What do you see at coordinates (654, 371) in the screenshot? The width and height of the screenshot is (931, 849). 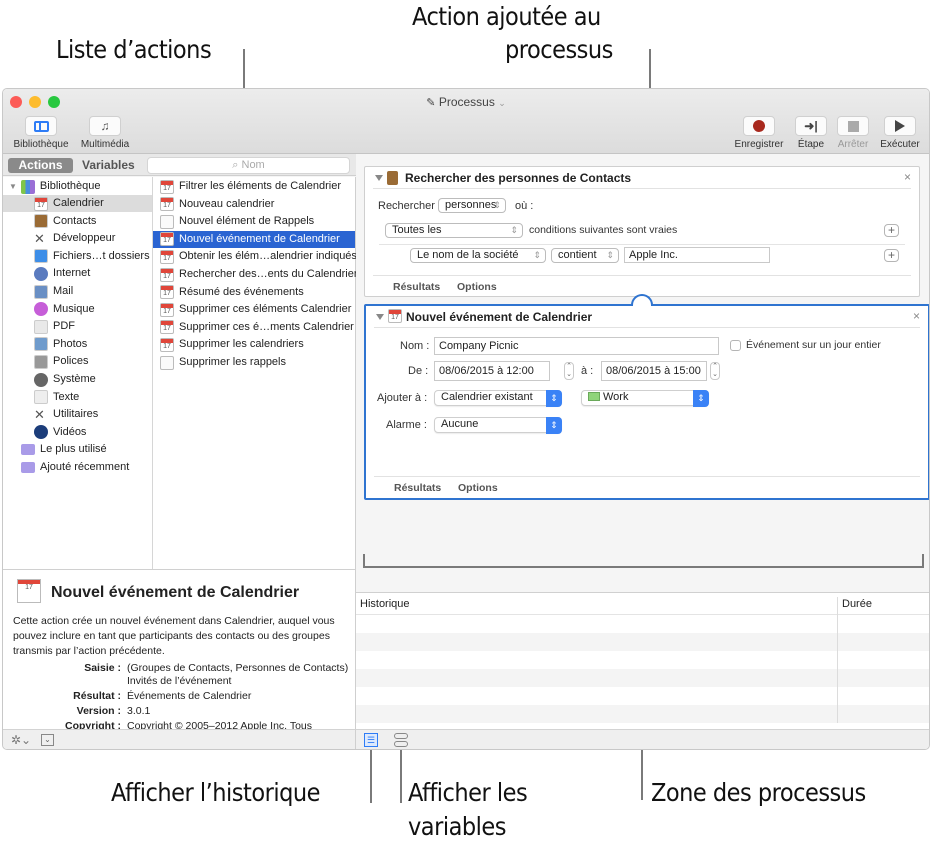 I see `to-date-input: 08/06/2015 à 15:00` at bounding box center [654, 371].